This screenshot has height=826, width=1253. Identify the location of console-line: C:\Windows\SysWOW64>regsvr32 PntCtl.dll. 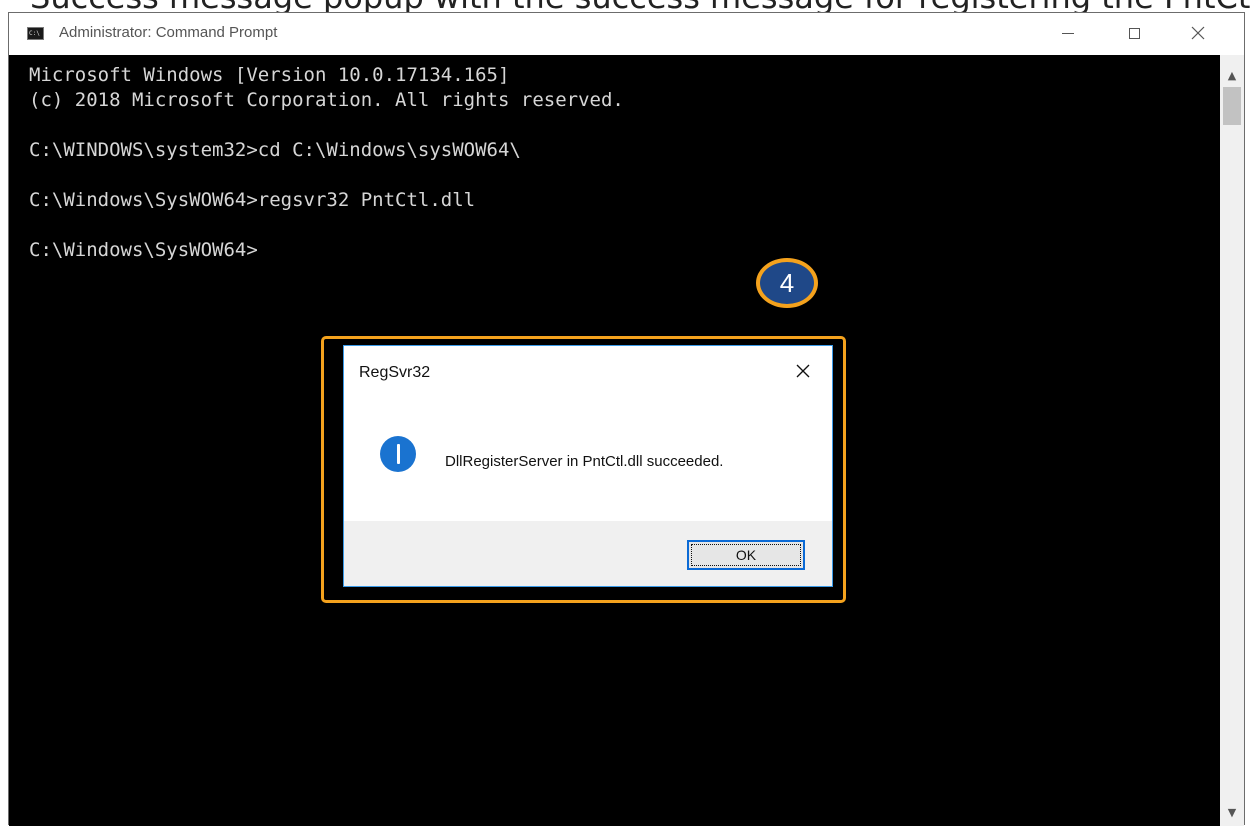
(252, 200).